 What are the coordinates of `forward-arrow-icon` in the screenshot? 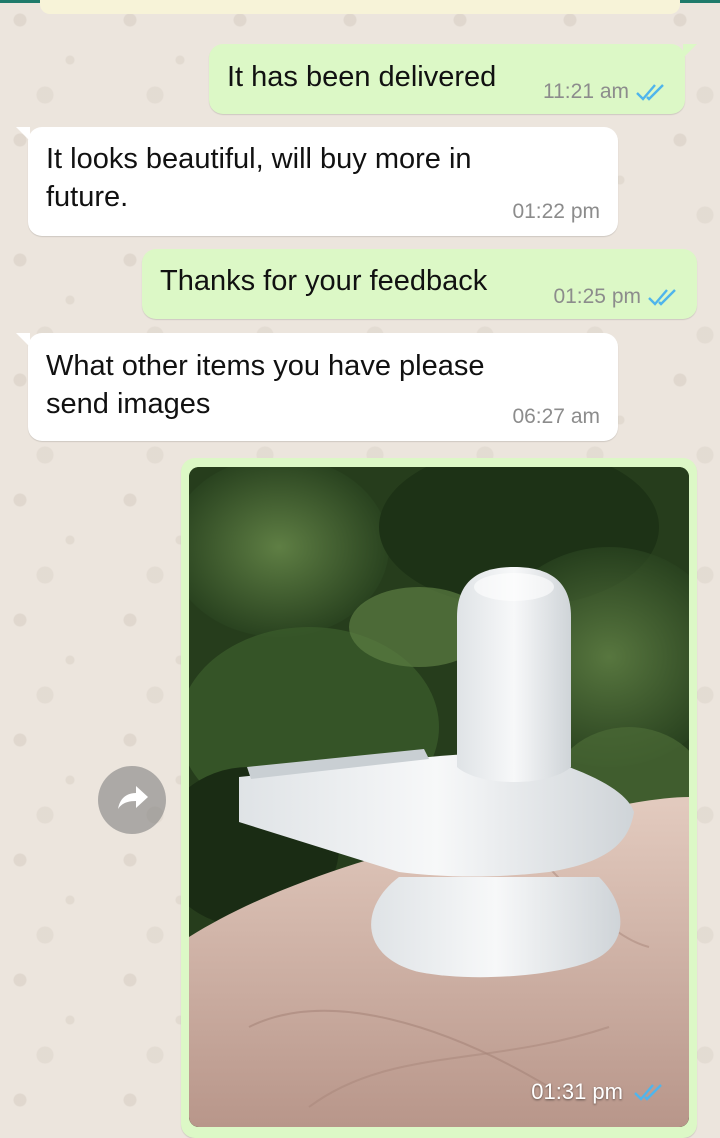 It's located at (132, 800).